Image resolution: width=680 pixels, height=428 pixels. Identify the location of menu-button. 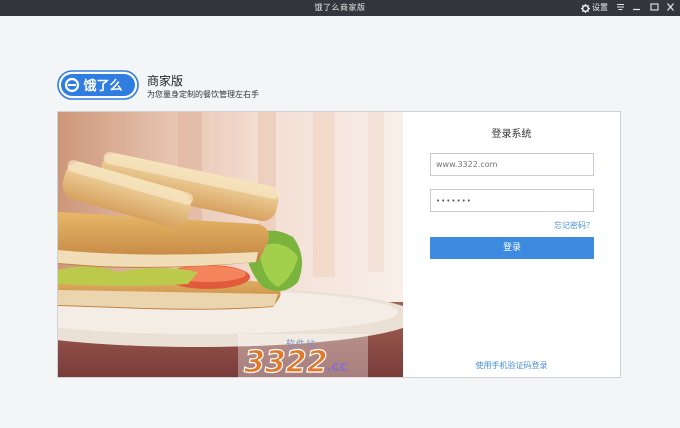
(620, 8).